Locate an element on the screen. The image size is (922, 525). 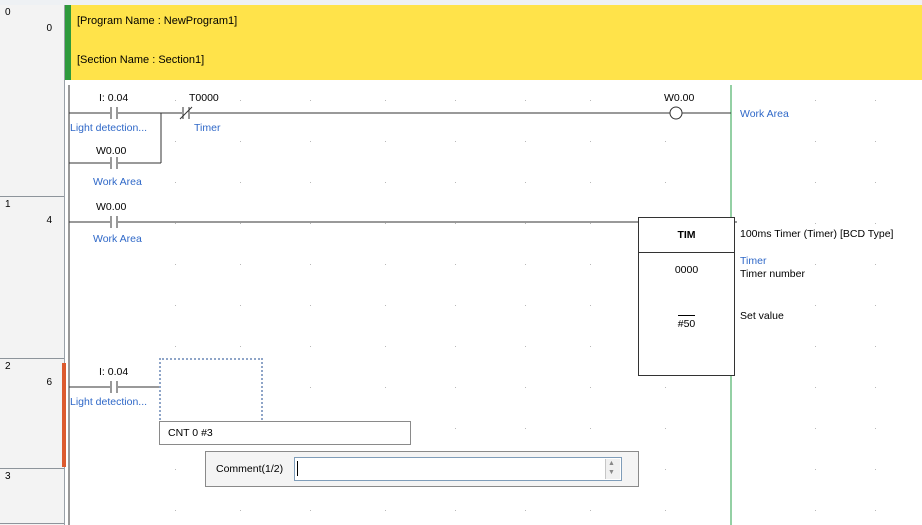
comment-input: ▲ ▼ is located at coordinates (458, 469).